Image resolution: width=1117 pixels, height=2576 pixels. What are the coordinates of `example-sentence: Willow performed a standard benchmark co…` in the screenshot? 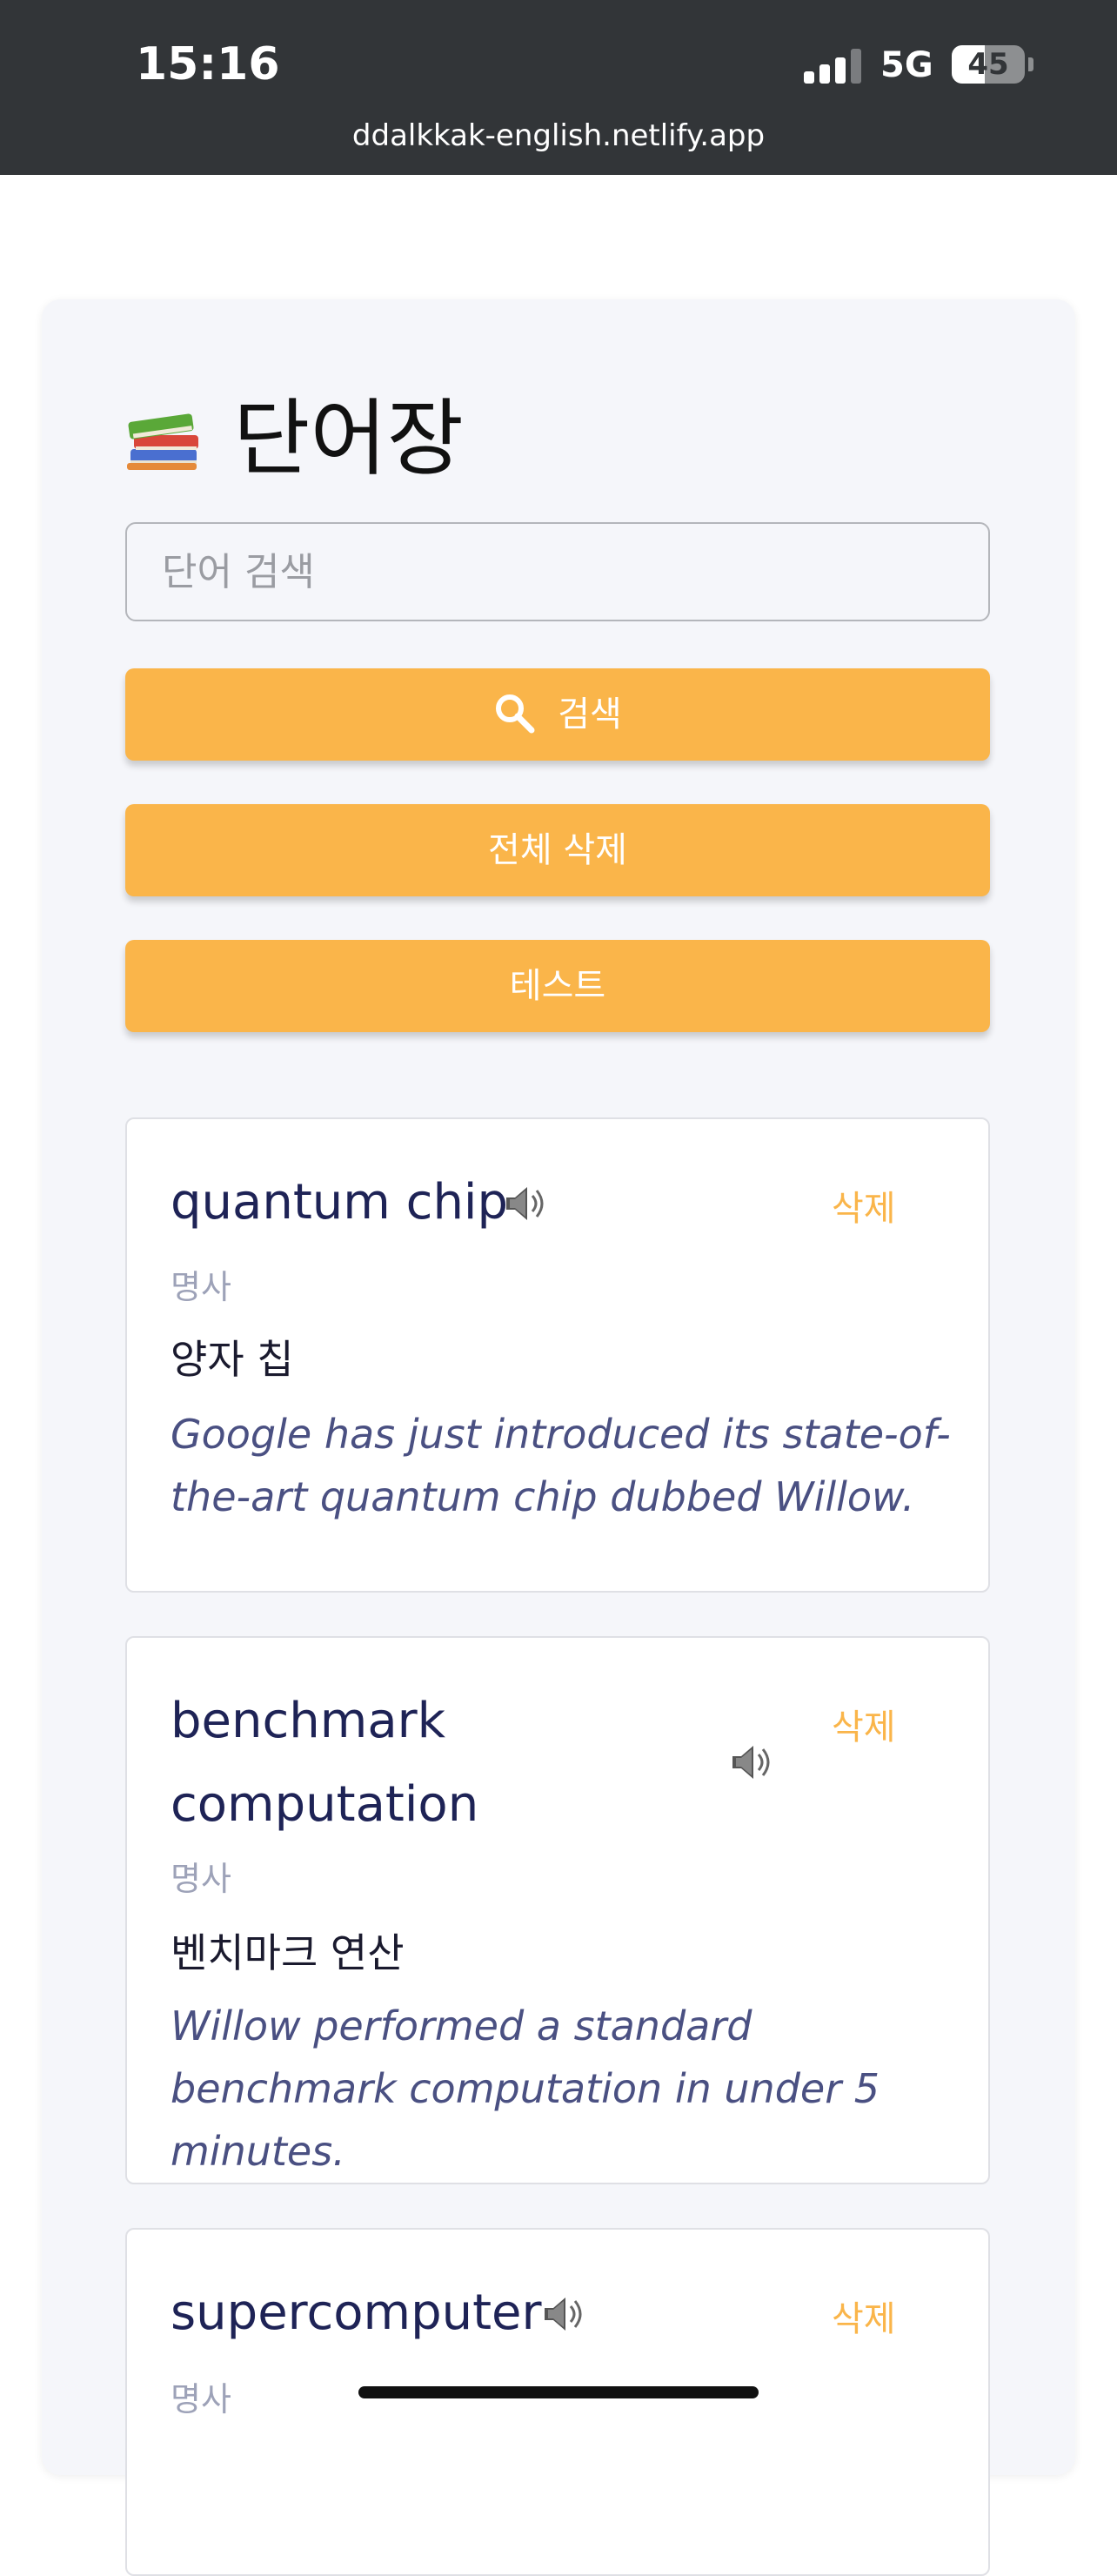 It's located at (525, 2089).